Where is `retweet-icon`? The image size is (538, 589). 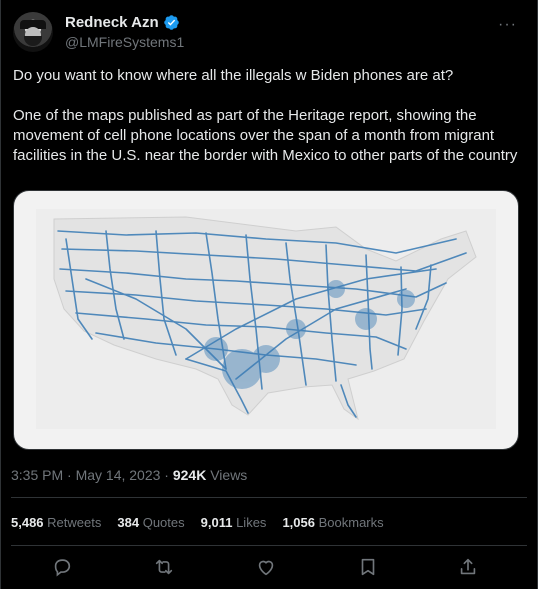 retweet-icon is located at coordinates (164, 567).